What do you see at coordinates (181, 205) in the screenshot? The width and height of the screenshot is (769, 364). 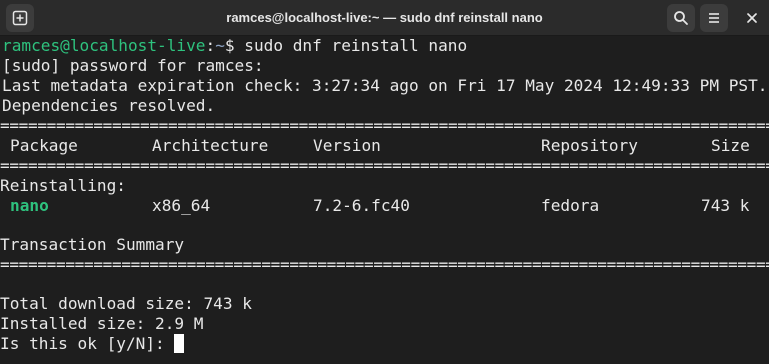 I see `row-arch: x86_64` at bounding box center [181, 205].